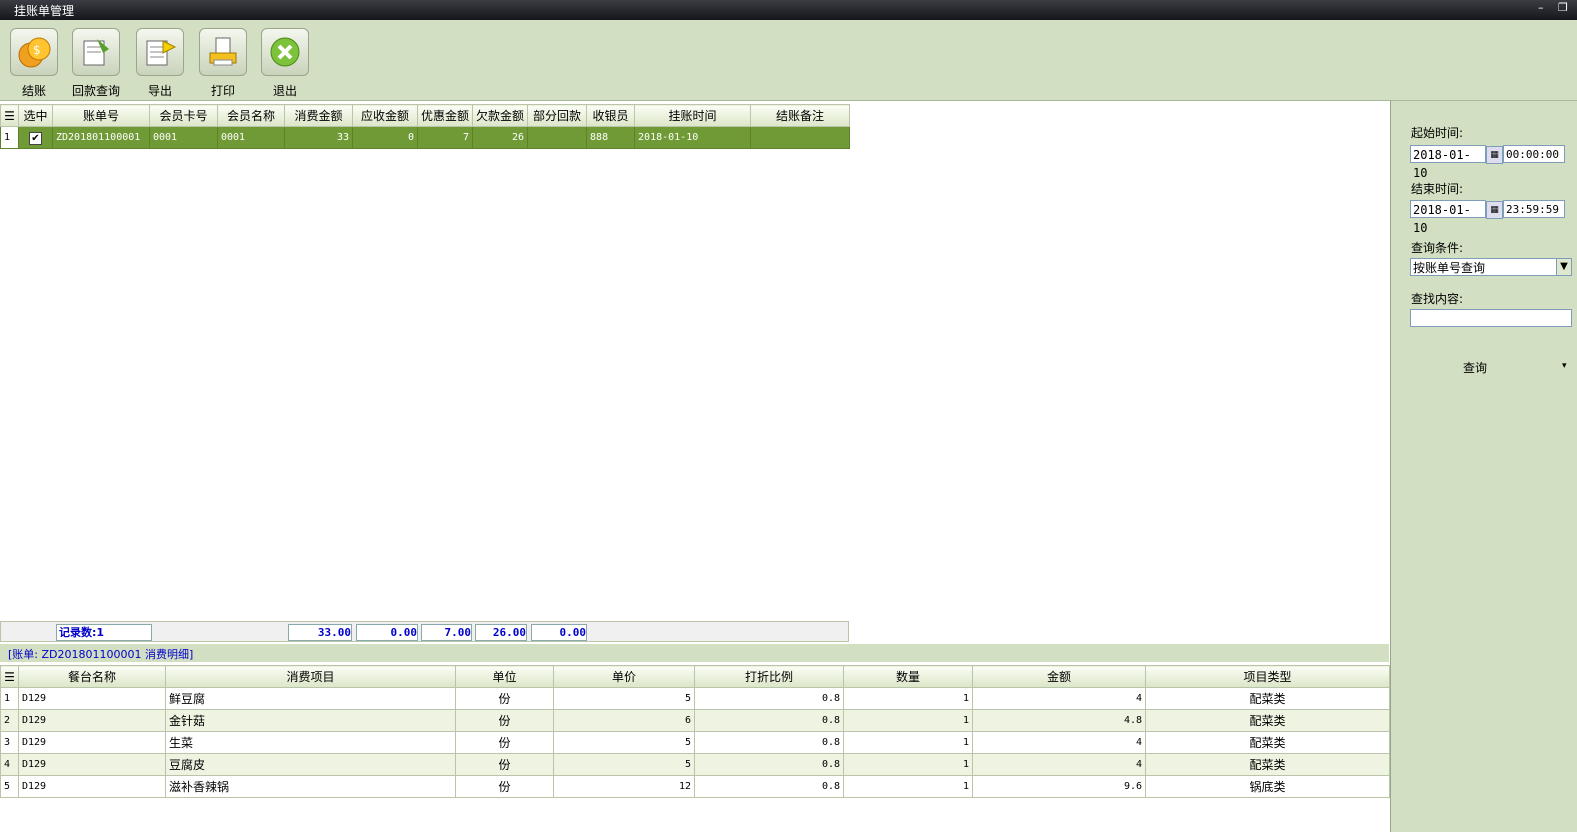  I want to click on repayment-query-label: 回款查询, so click(95, 91).